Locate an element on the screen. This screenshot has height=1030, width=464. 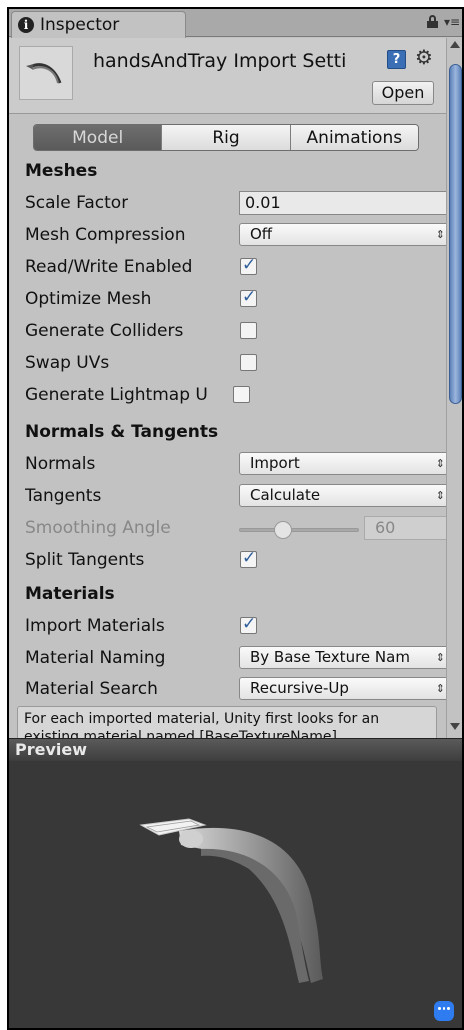
material-naming-dropdown: By Base Texture Nam ⇕ is located at coordinates (342, 657).